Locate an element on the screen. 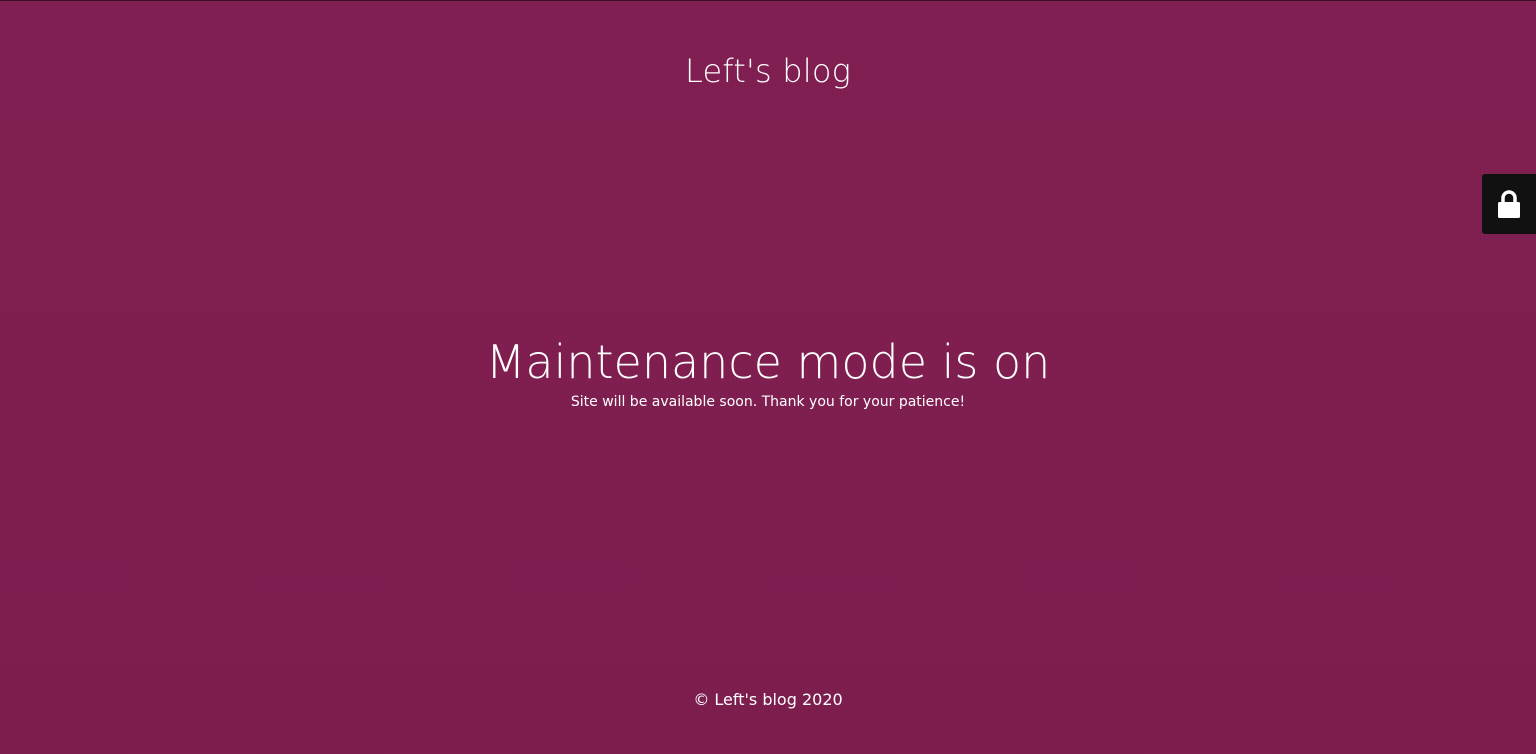  footer-copyright: © Left's blog 2020 is located at coordinates (768, 699).